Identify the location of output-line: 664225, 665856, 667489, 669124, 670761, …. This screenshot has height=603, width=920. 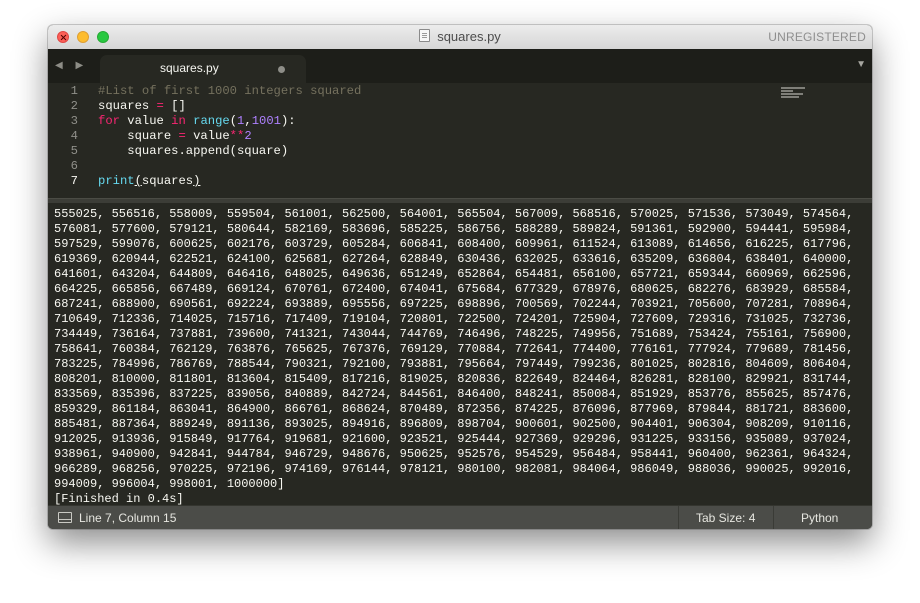
(454, 289).